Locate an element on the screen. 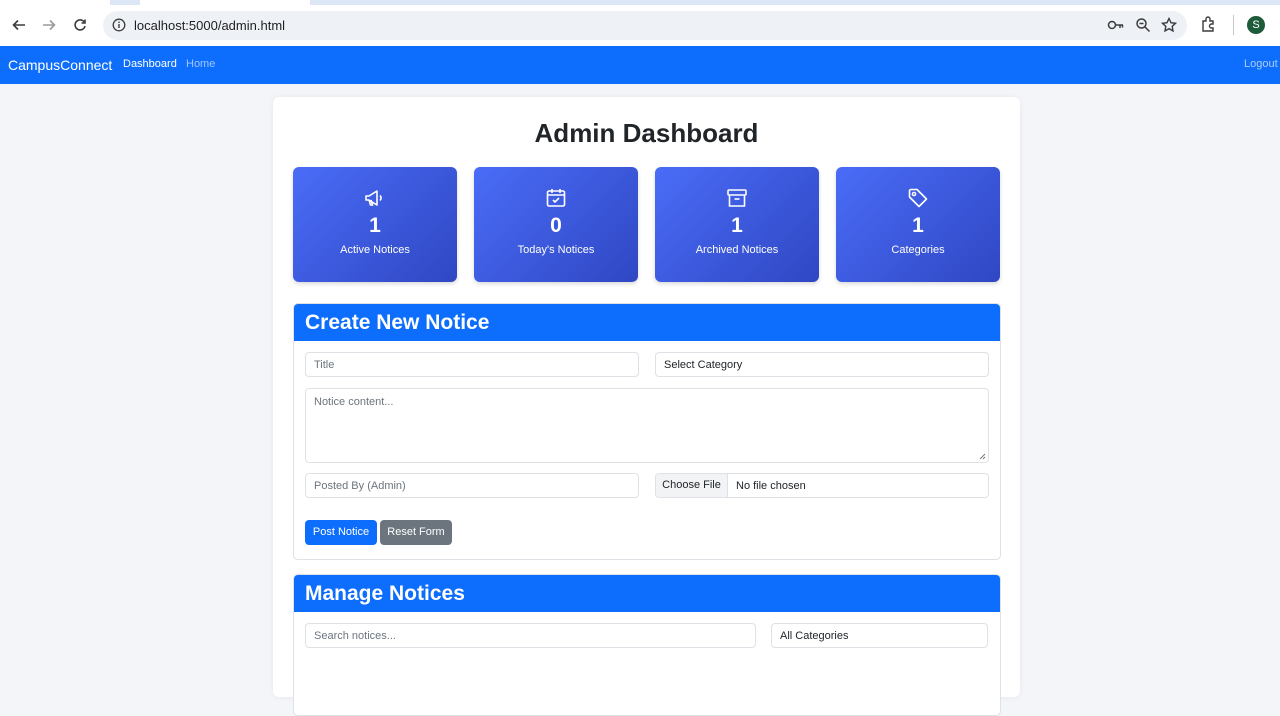 This screenshot has width=1280, height=716. arrow-left-icon is located at coordinates (18, 25).